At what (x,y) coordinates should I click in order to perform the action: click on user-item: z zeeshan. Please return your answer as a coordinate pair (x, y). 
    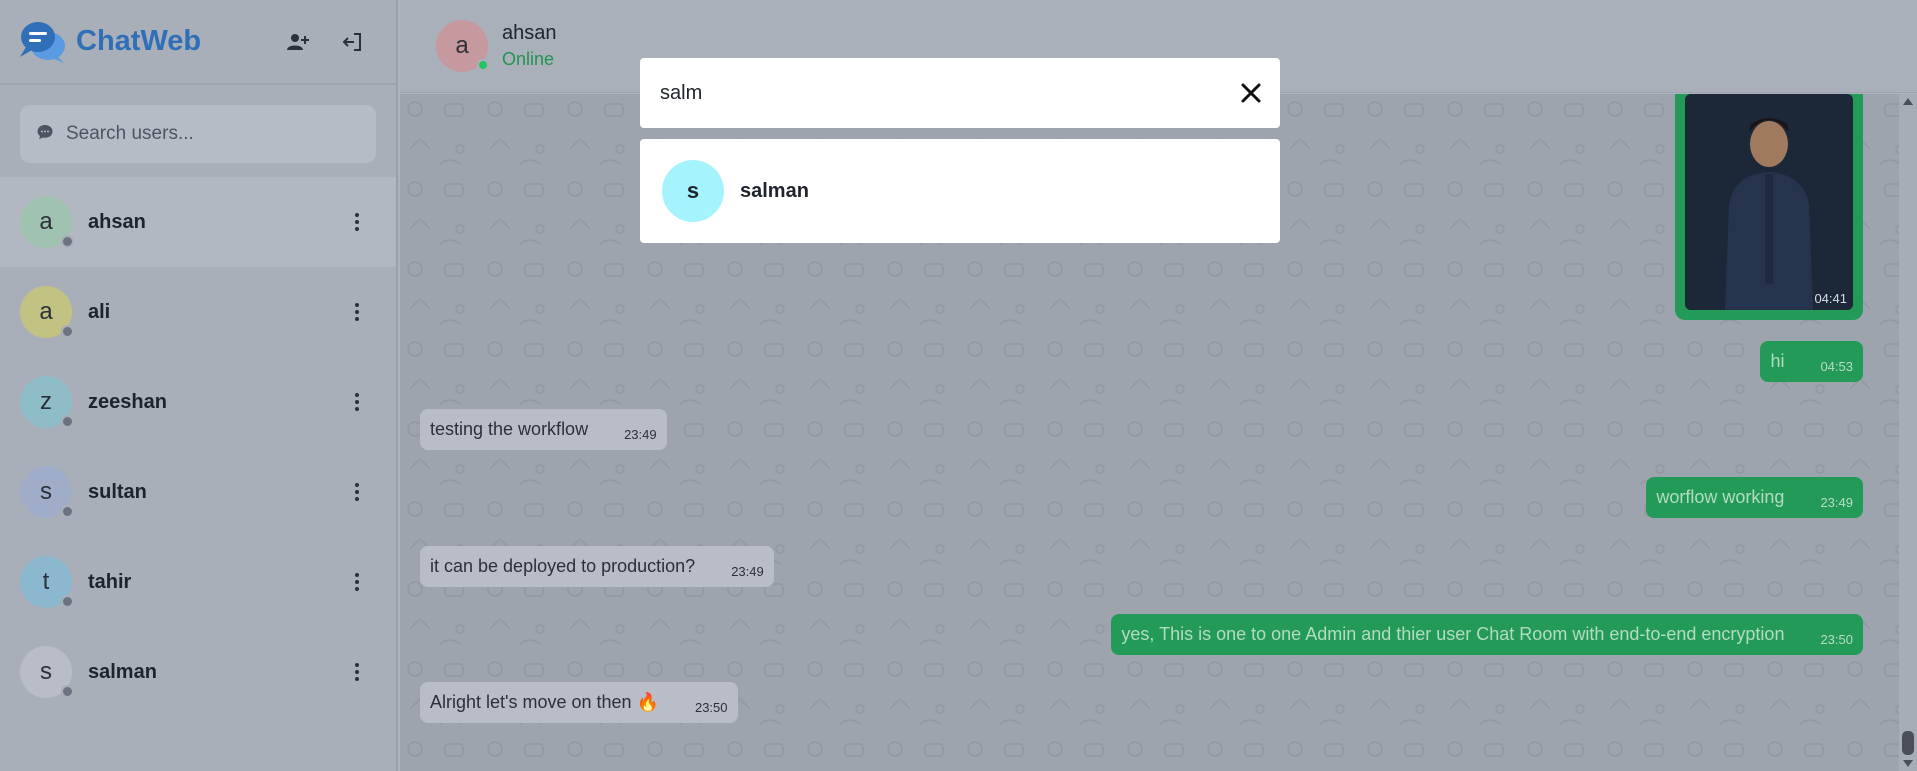
    Looking at the image, I should click on (198, 402).